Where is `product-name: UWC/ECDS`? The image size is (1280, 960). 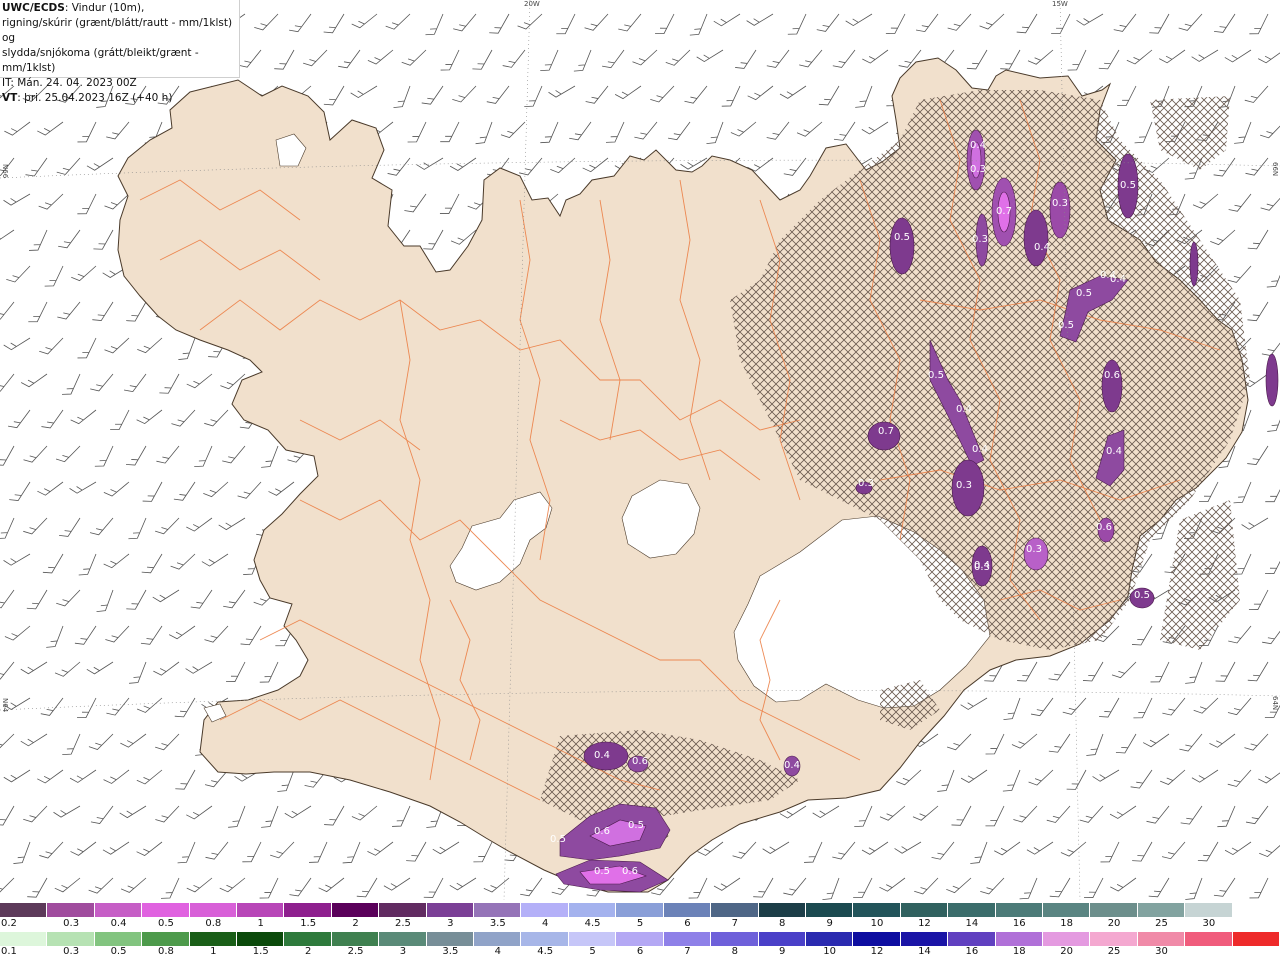
product-name: UWC/ECDS is located at coordinates (33, 8).